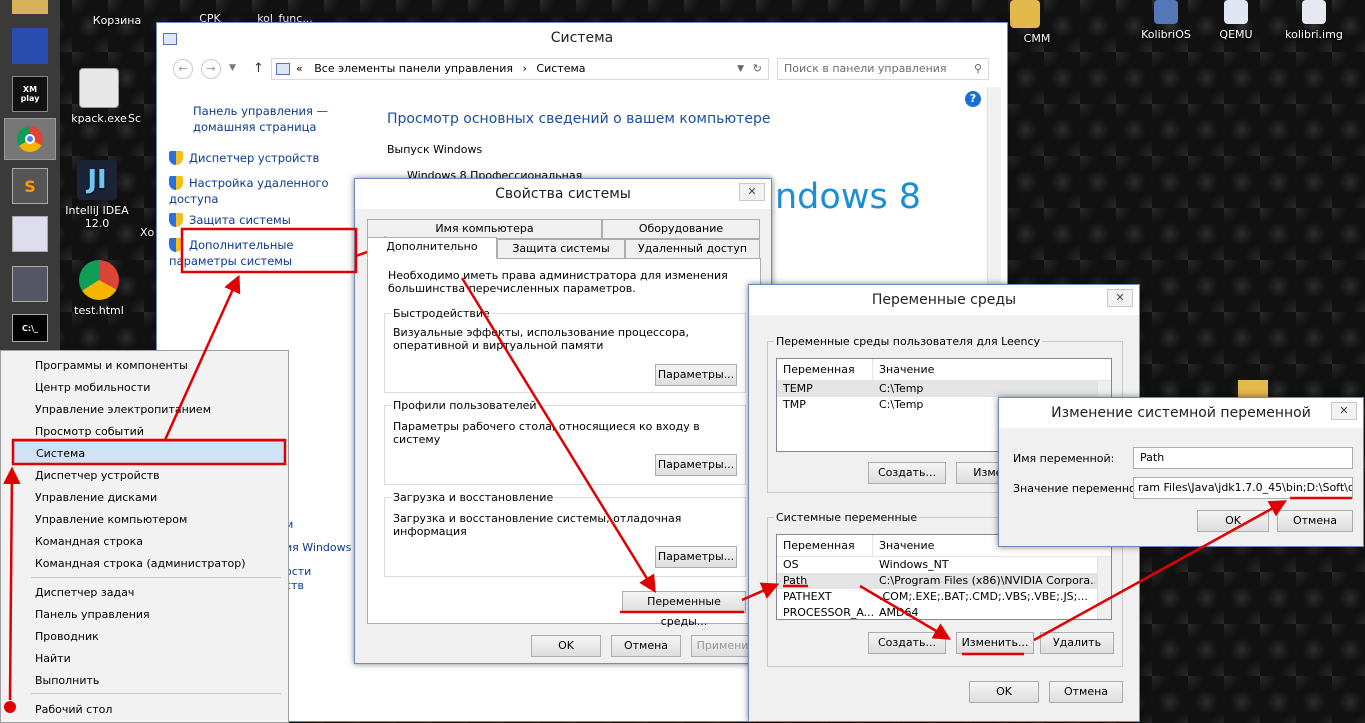 This screenshot has width=1365, height=723. What do you see at coordinates (149, 452) in the screenshot?
I see `highlight-system-item` at bounding box center [149, 452].